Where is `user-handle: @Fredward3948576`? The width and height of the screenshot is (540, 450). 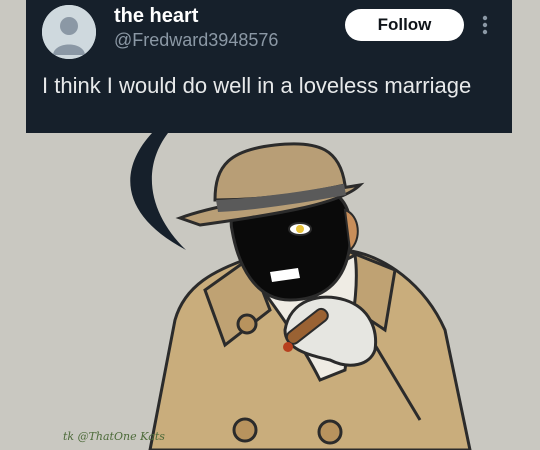 user-handle: @Fredward3948576 is located at coordinates (196, 40).